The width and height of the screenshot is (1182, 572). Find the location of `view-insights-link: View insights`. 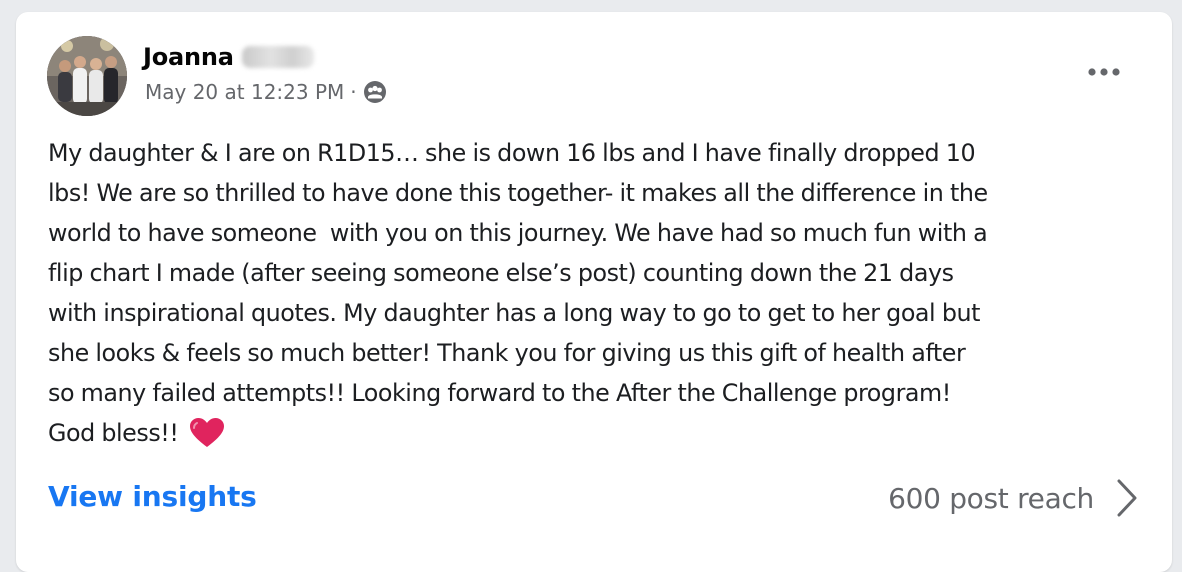

view-insights-link: View insights is located at coordinates (152, 496).